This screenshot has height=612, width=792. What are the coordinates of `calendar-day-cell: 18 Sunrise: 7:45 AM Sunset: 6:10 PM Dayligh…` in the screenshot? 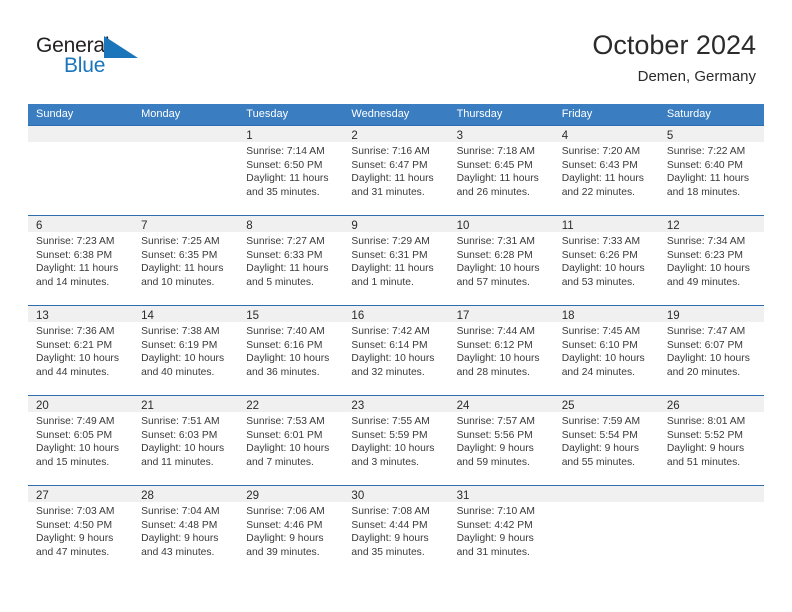 It's located at (606, 350).